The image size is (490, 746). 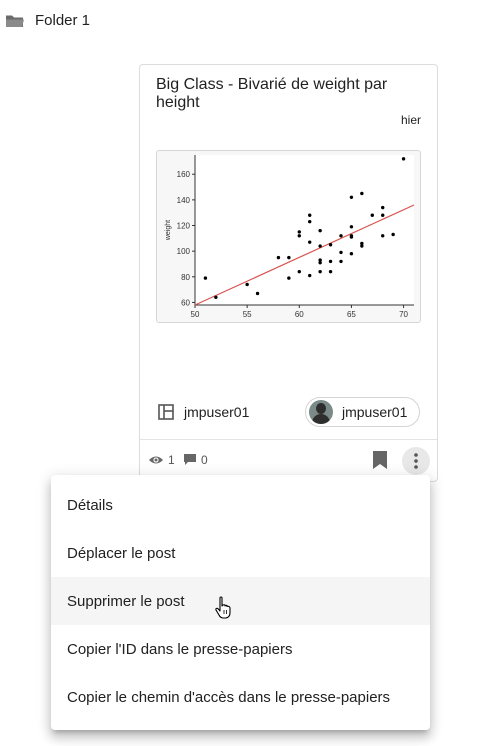 What do you see at coordinates (247, 314) in the screenshot?
I see `x-tick-label: 55` at bounding box center [247, 314].